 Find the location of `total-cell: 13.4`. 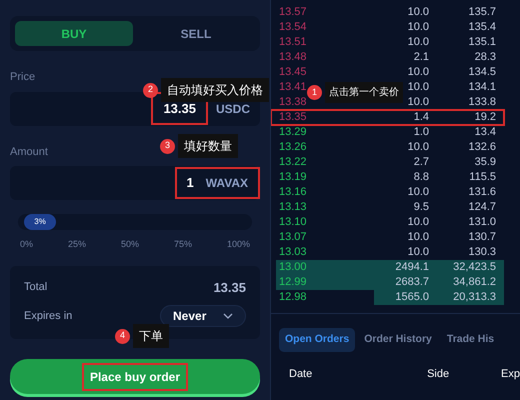

total-cell: 13.4 is located at coordinates (485, 132).